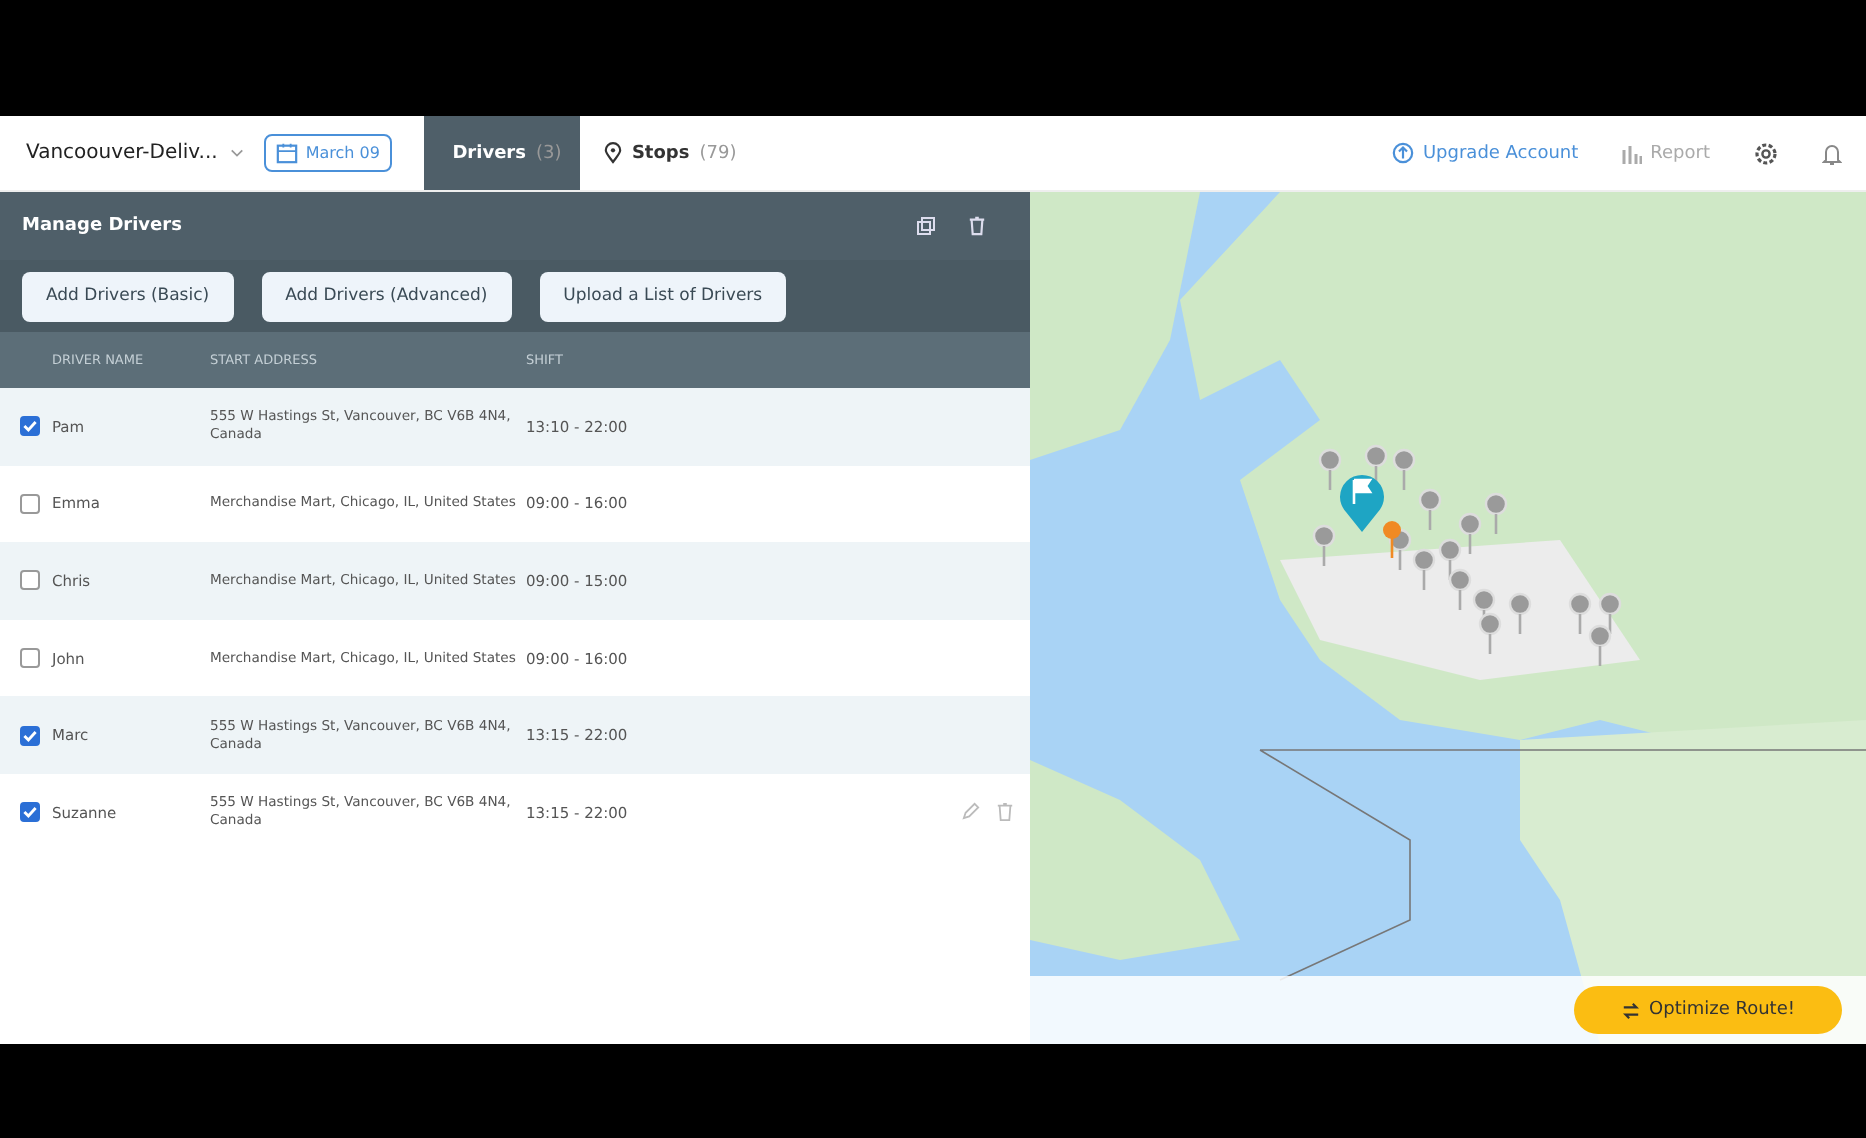  What do you see at coordinates (501, 153) in the screenshot?
I see `tab: Drivers (3)` at bounding box center [501, 153].